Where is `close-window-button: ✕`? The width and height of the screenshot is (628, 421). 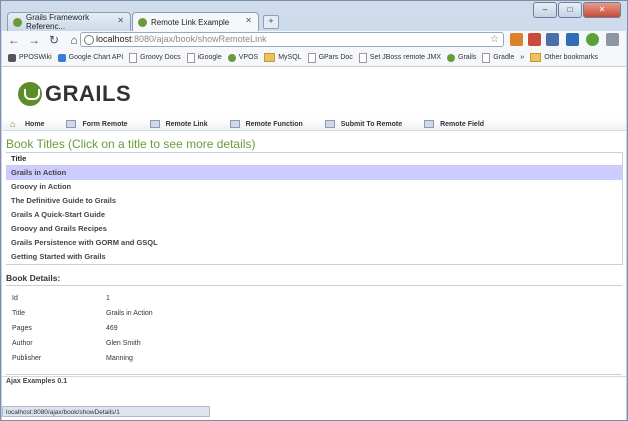
close-window-button: ✕ is located at coordinates (602, 10).